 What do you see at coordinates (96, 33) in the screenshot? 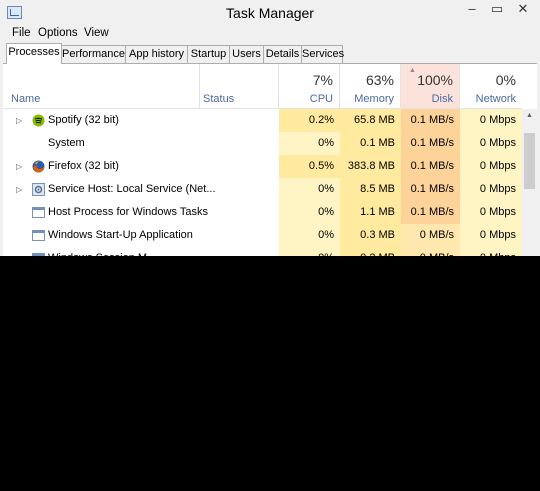
I see `menu-view: View` at bounding box center [96, 33].